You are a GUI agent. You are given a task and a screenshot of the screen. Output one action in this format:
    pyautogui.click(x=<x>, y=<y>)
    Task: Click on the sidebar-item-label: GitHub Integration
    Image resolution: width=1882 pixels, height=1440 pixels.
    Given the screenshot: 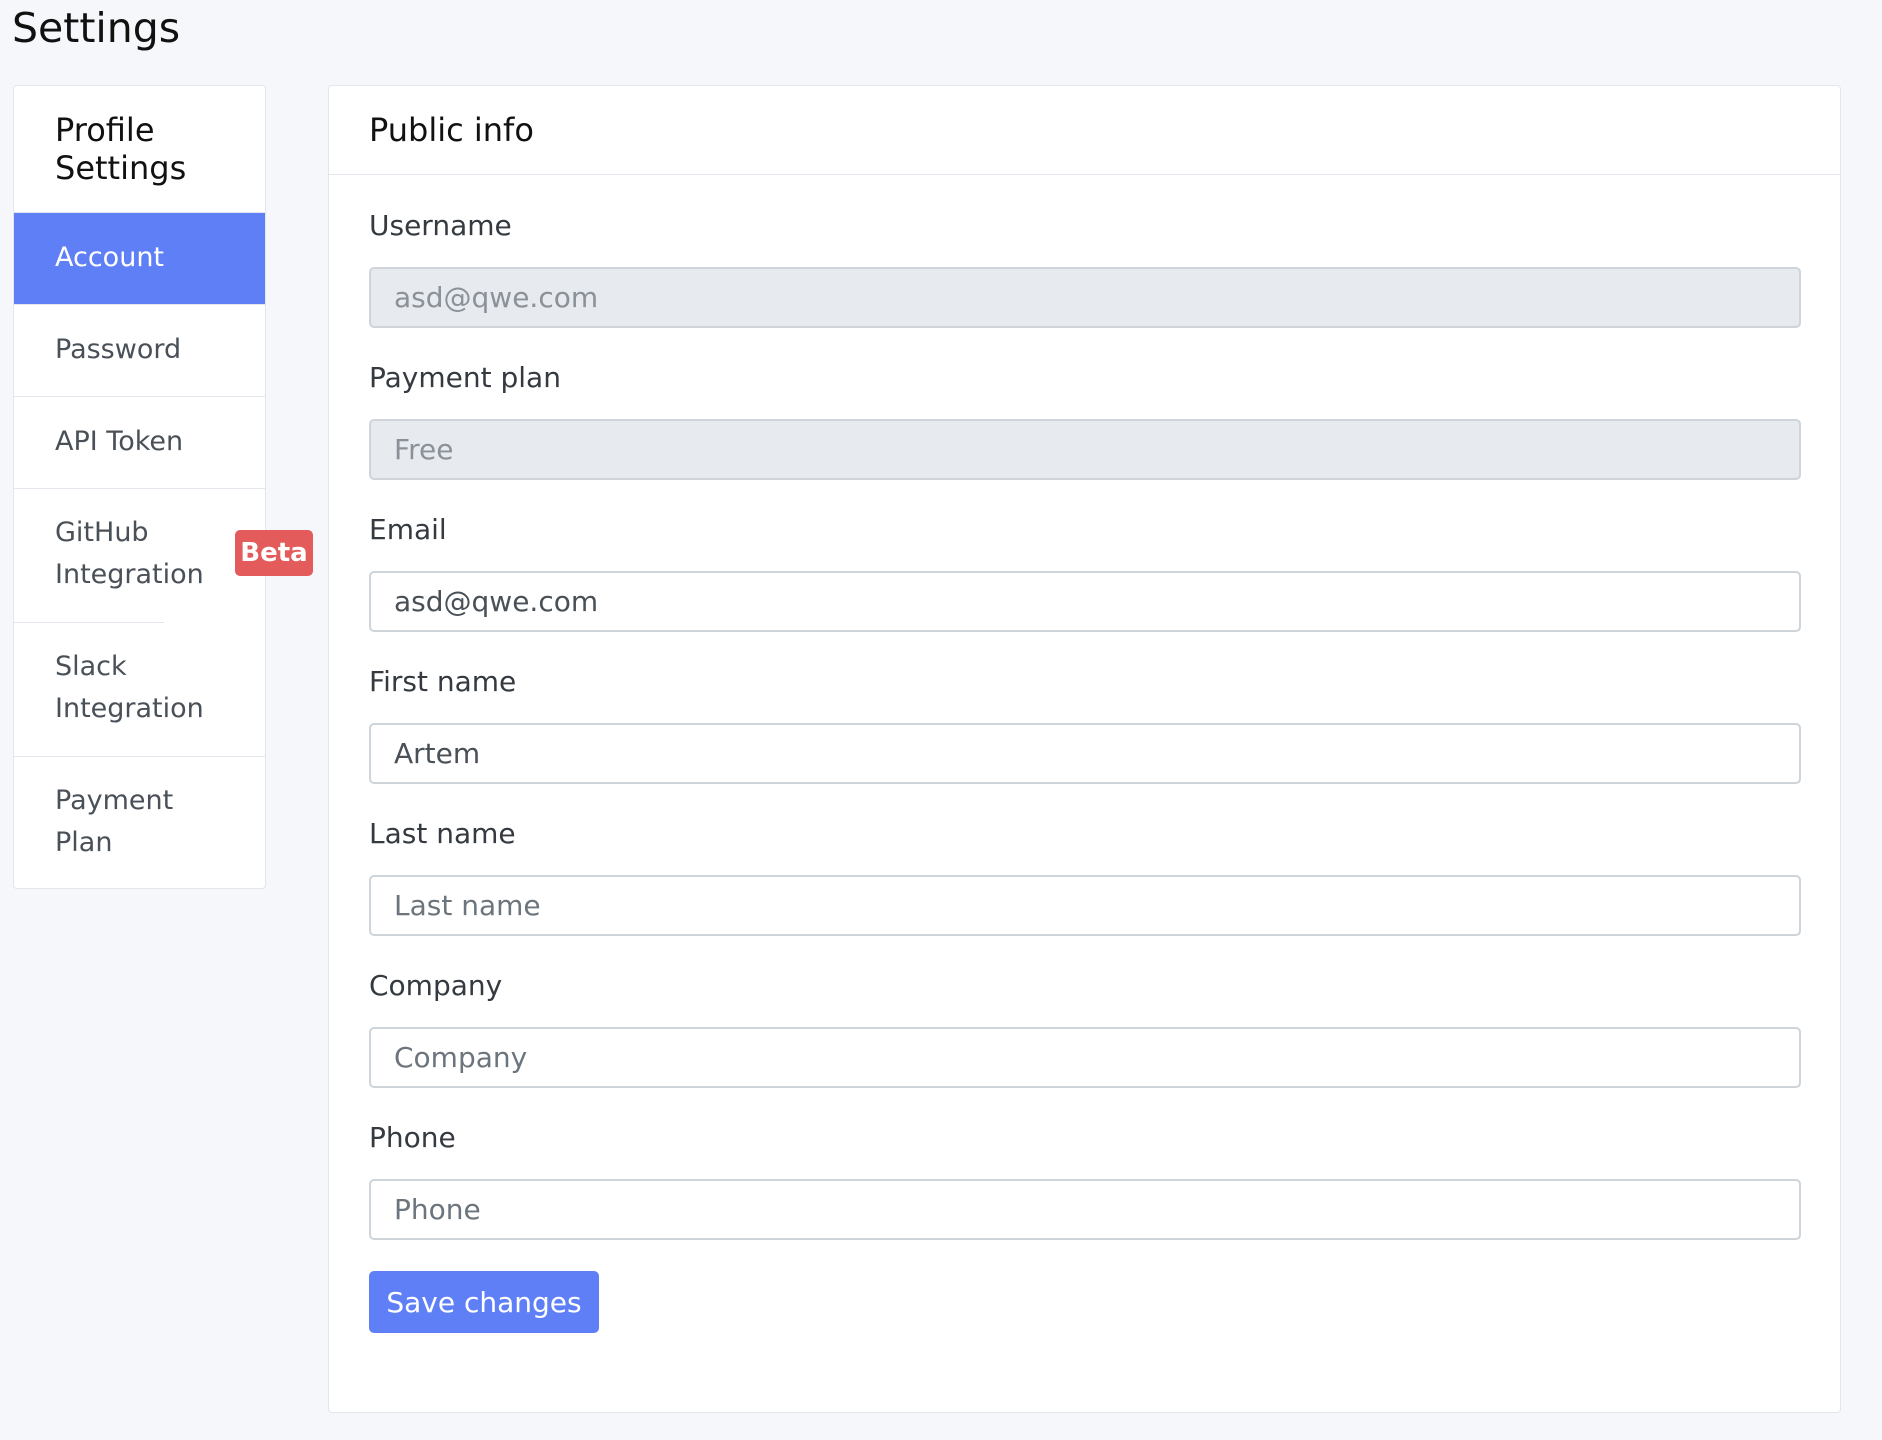 What is the action you would take?
    pyautogui.click(x=129, y=553)
    